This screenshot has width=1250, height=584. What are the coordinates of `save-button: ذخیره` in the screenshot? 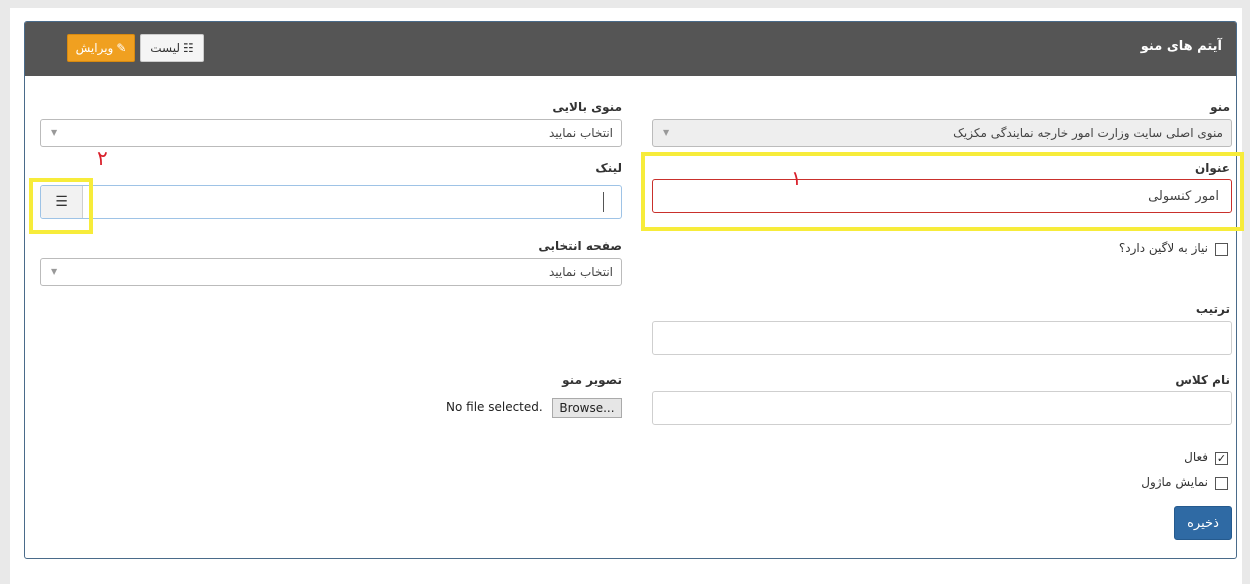 It's located at (1203, 523).